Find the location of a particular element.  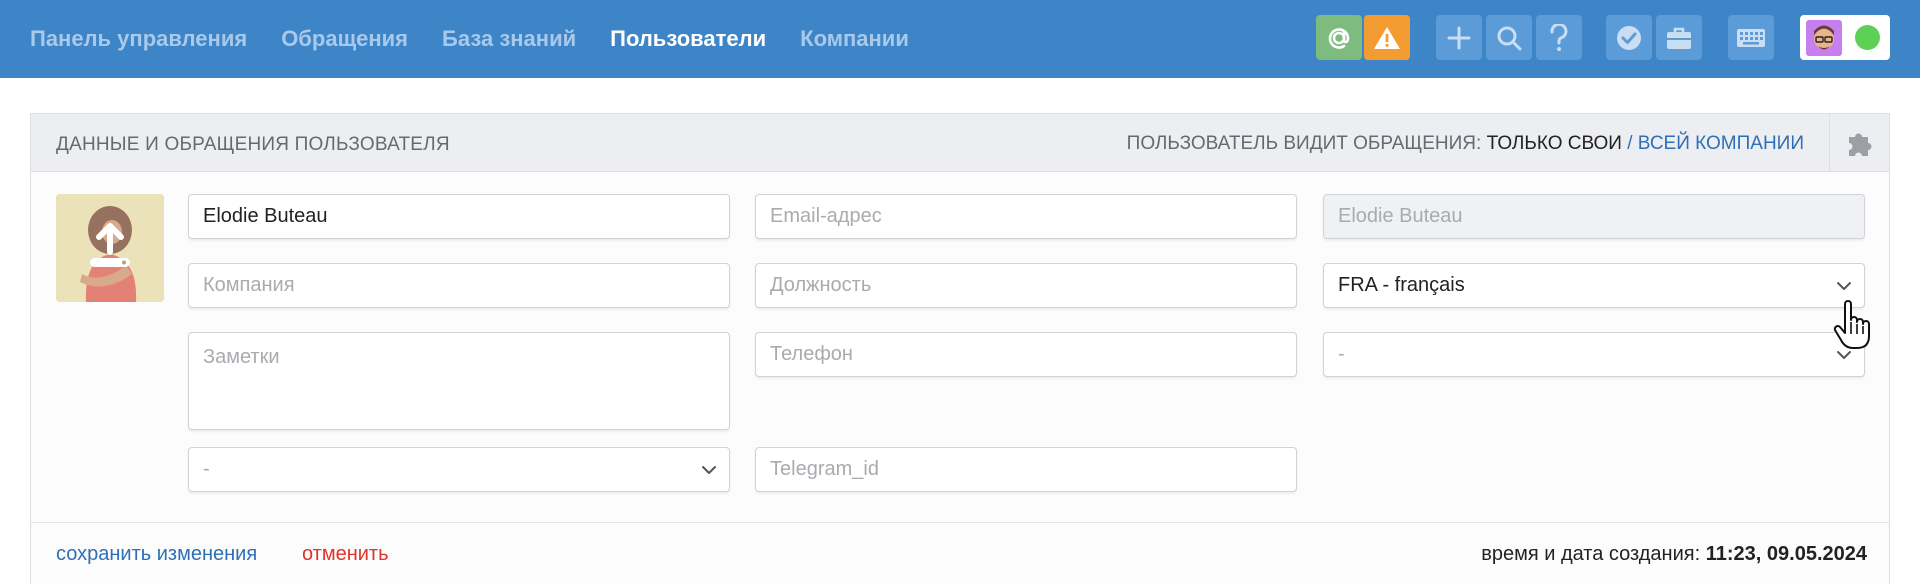

integrations-button is located at coordinates (1859, 143).